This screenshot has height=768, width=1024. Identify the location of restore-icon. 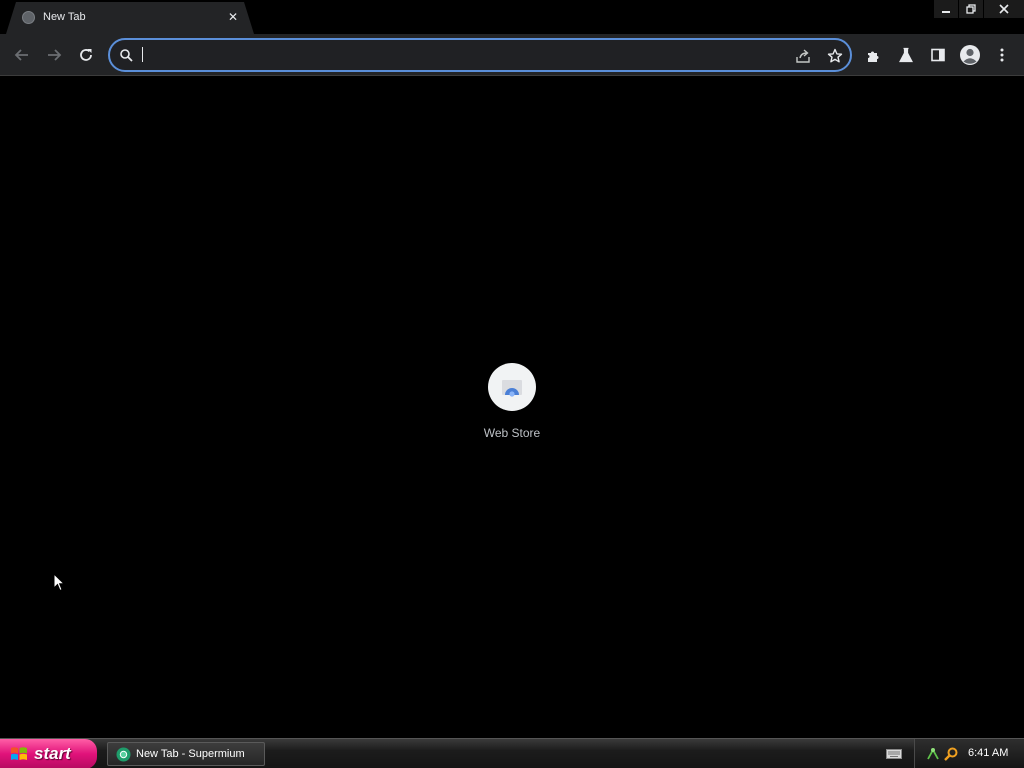
(971, 9).